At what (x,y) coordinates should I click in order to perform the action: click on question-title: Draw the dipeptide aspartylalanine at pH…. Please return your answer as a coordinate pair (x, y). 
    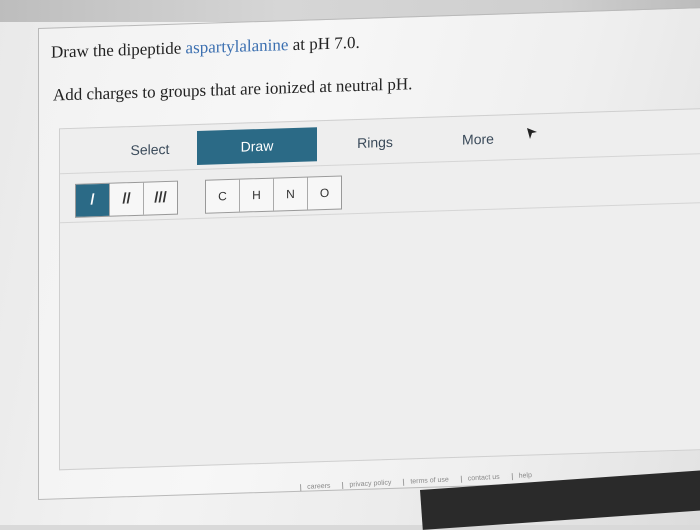
    Looking at the image, I should click on (205, 48).